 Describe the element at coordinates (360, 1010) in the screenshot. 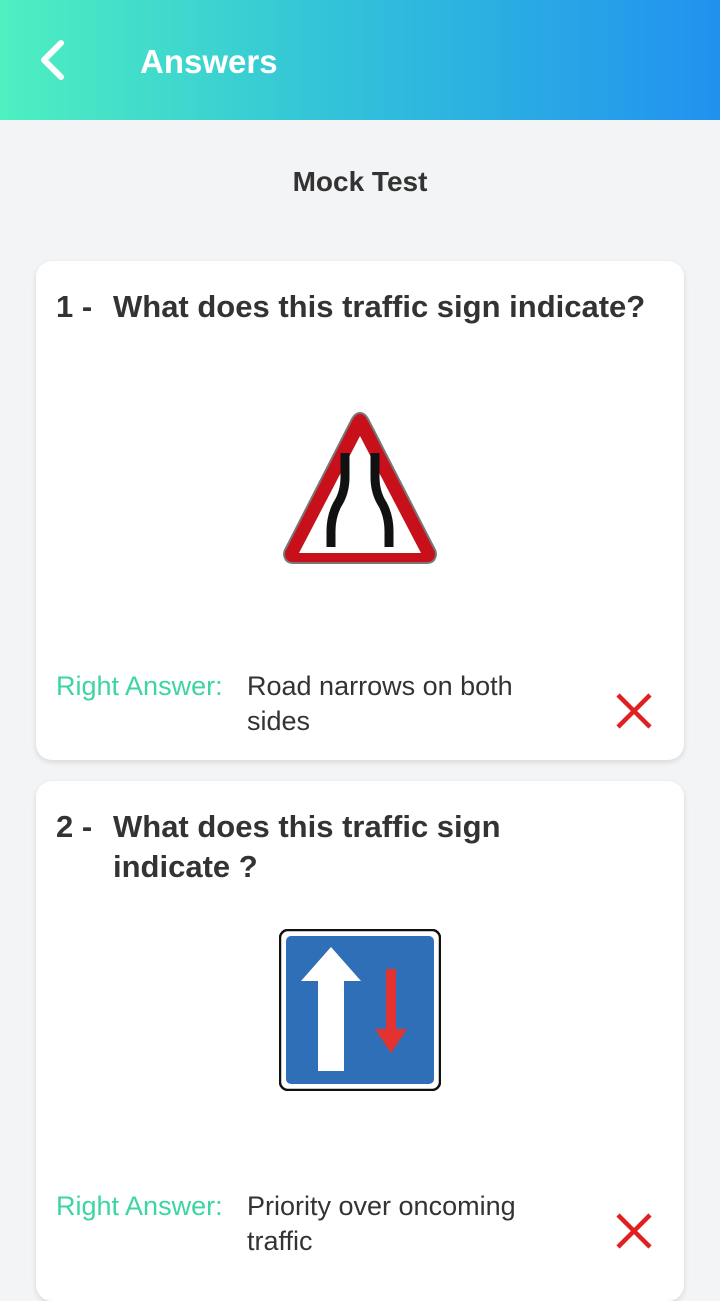

I see `priority-oncoming-traffic-sign-icon` at that location.